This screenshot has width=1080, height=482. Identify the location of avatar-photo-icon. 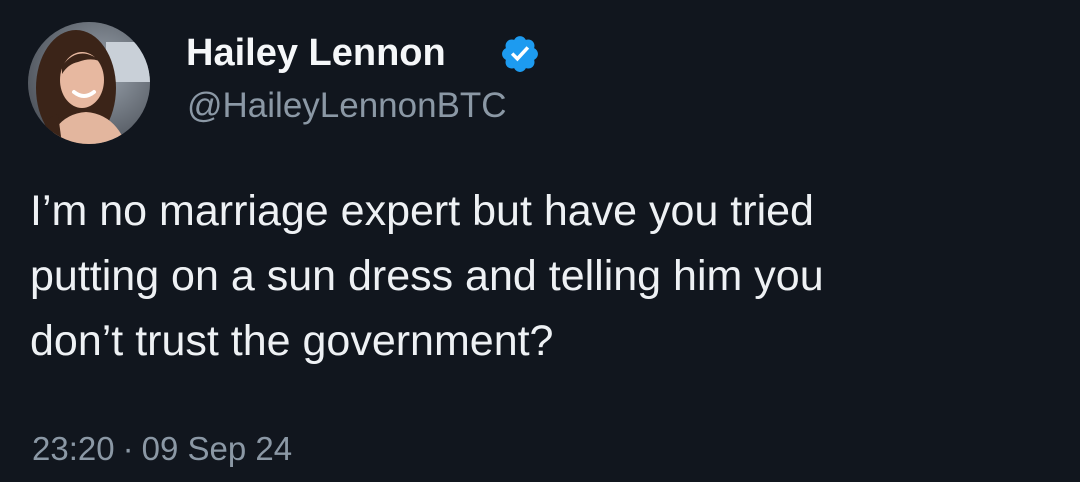
(89, 83).